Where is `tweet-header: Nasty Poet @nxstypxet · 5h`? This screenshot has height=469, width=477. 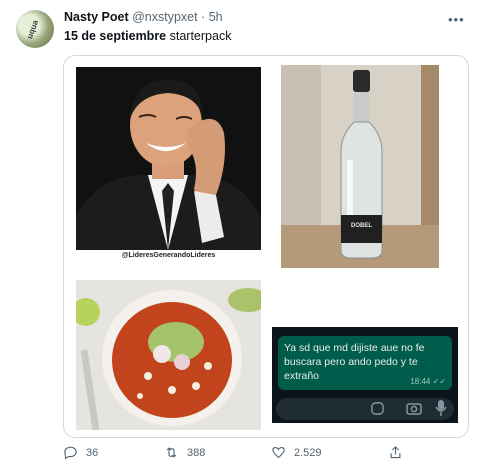
tweet-header: Nasty Poet @nxstypxet · 5h is located at coordinates (143, 17).